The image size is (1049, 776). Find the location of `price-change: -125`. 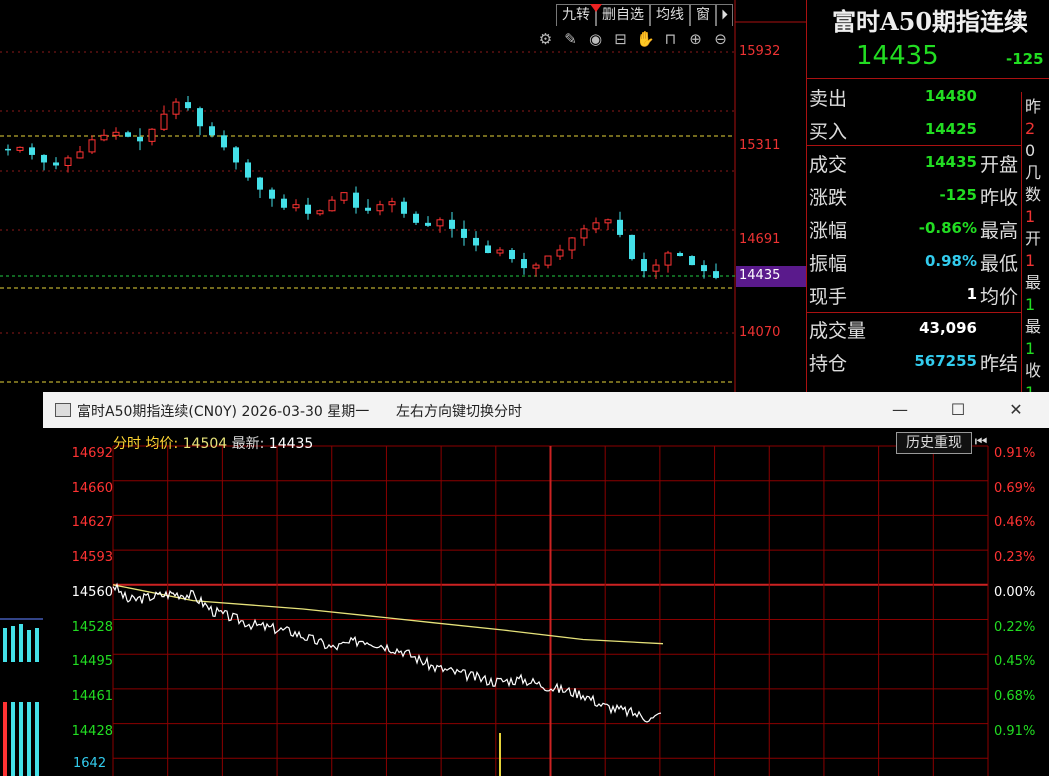

price-change: -125 is located at coordinates (1025, 59).